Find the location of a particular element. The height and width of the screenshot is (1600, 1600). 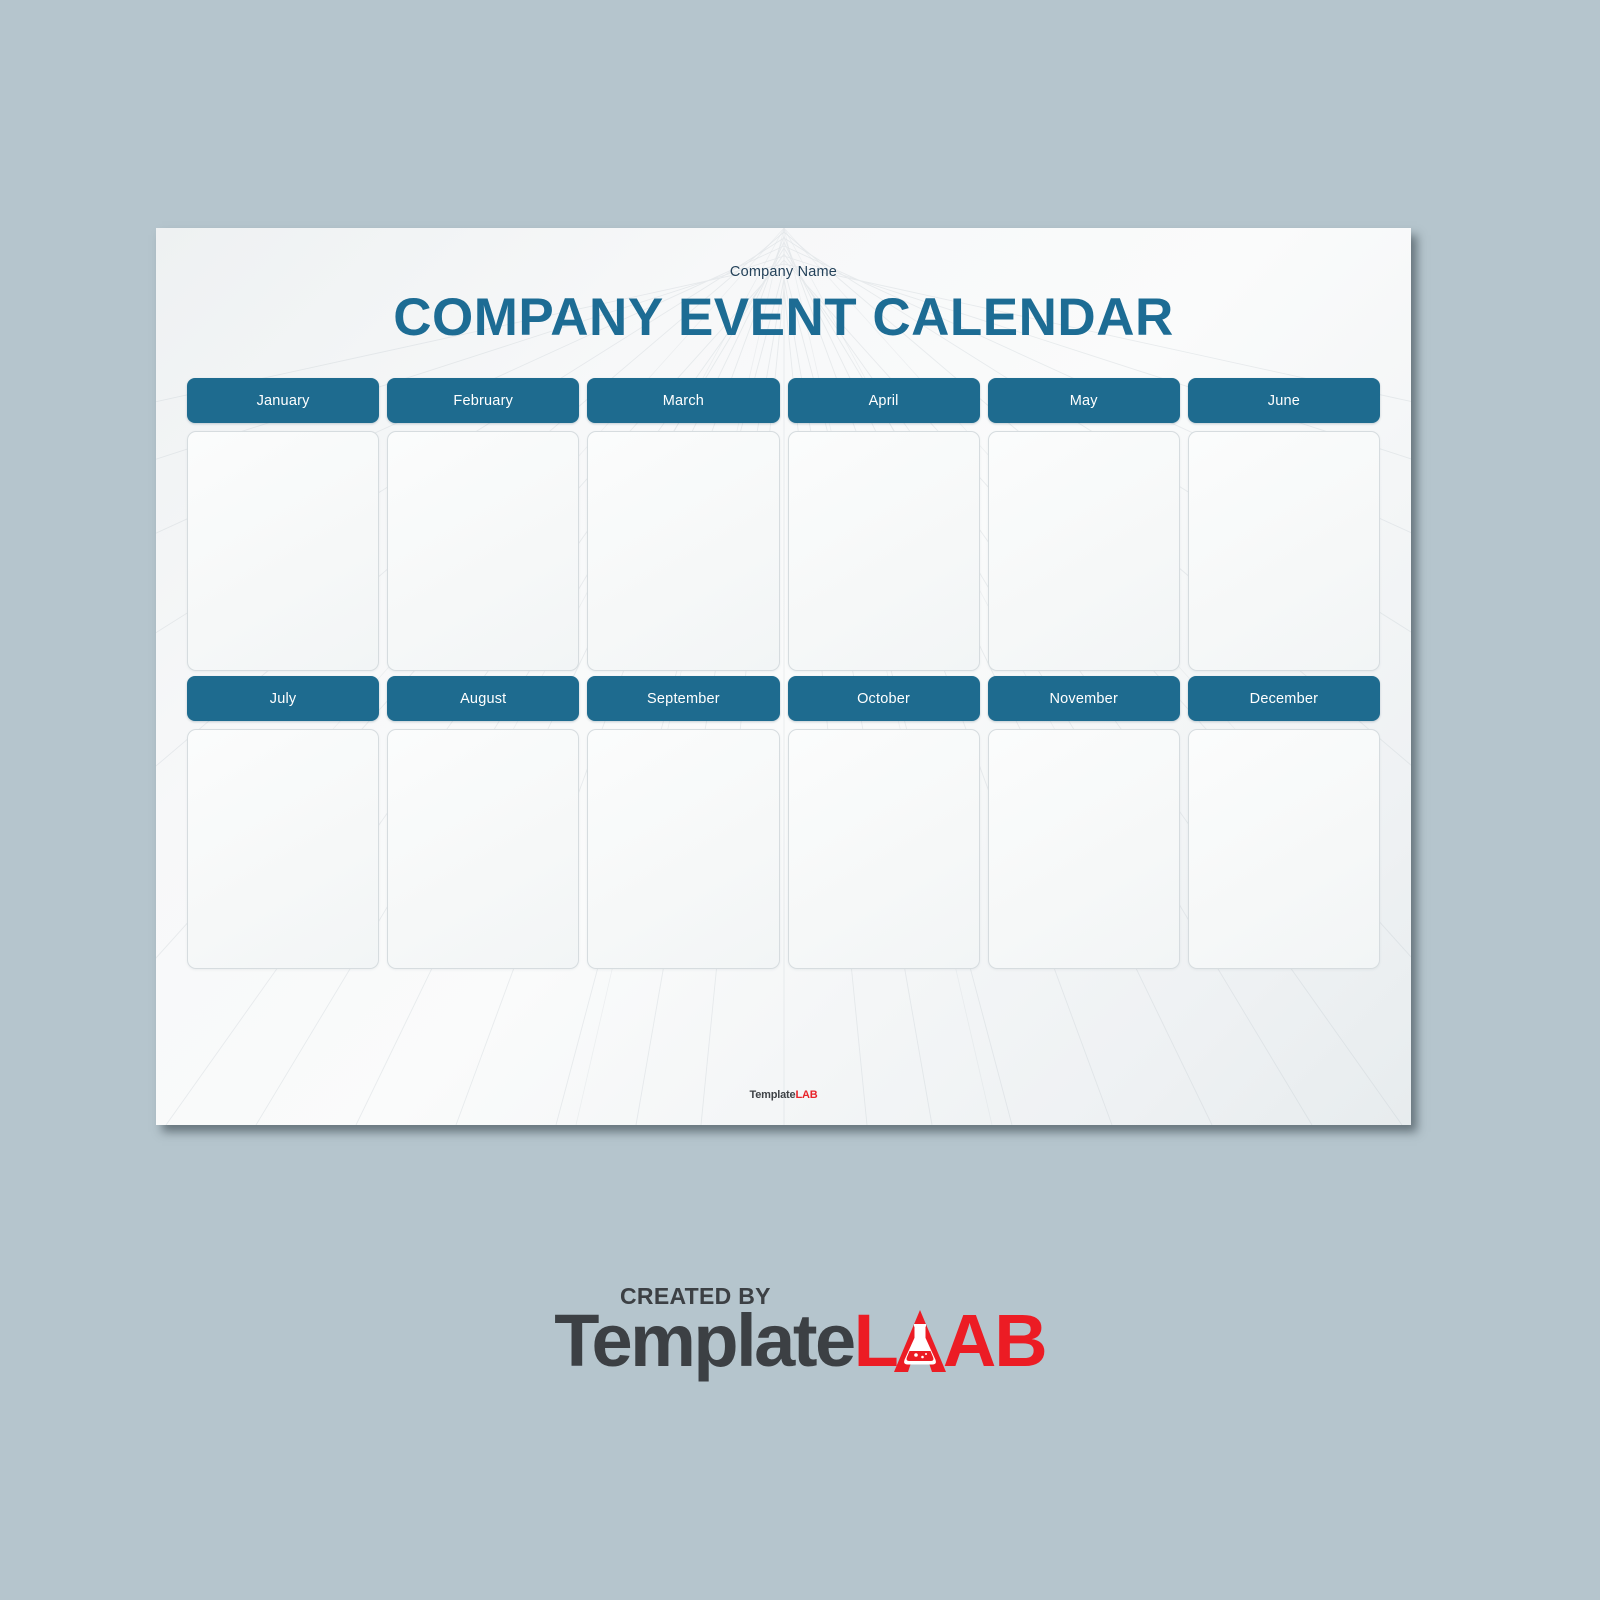

month-cell-june is located at coordinates (1283, 551).